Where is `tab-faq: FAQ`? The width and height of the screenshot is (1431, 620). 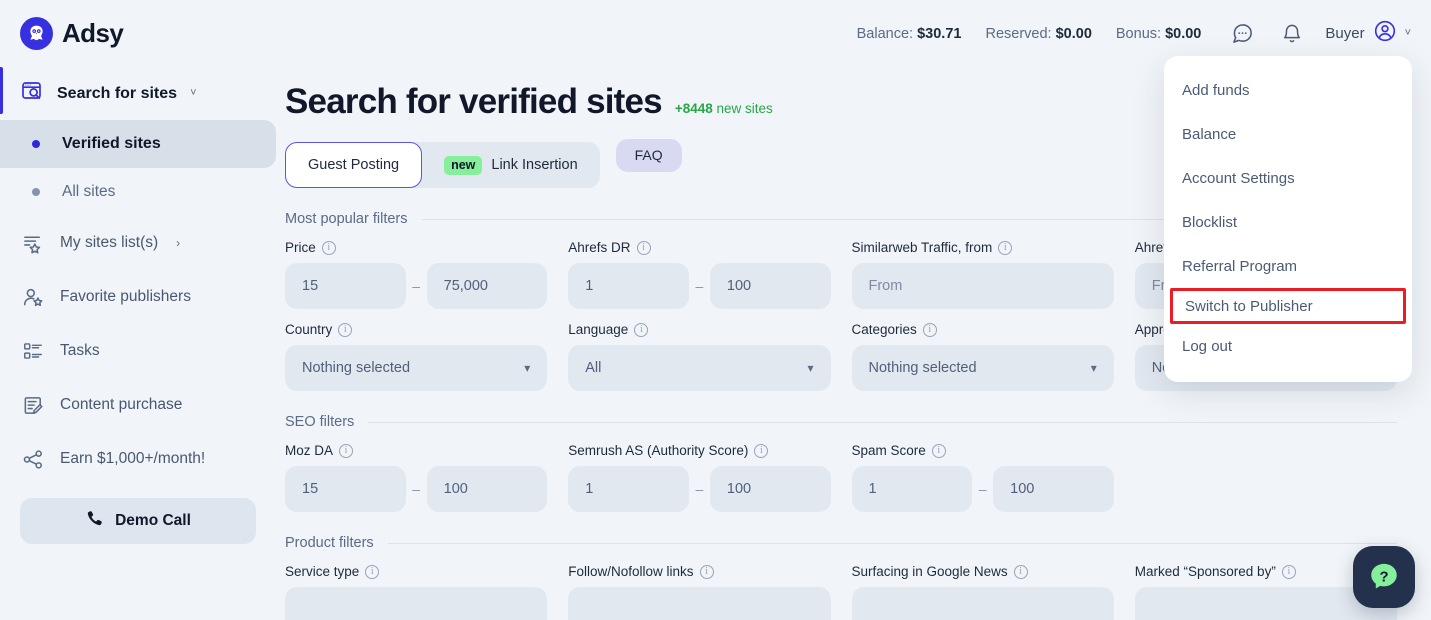 tab-faq: FAQ is located at coordinates (648, 155).